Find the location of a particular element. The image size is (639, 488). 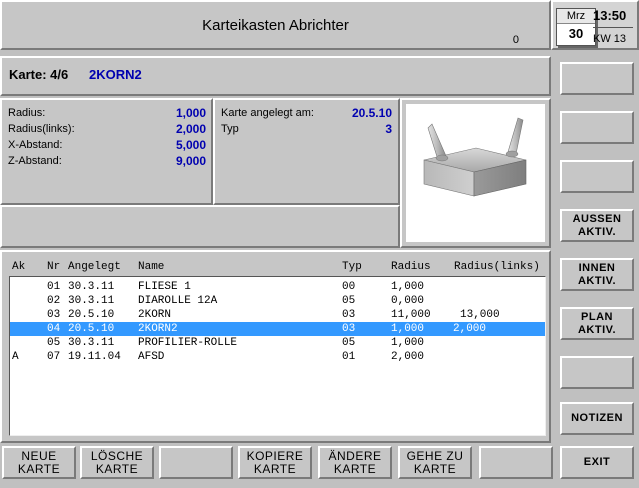

card-index-label: Karte: 4/6 is located at coordinates (39, 74).